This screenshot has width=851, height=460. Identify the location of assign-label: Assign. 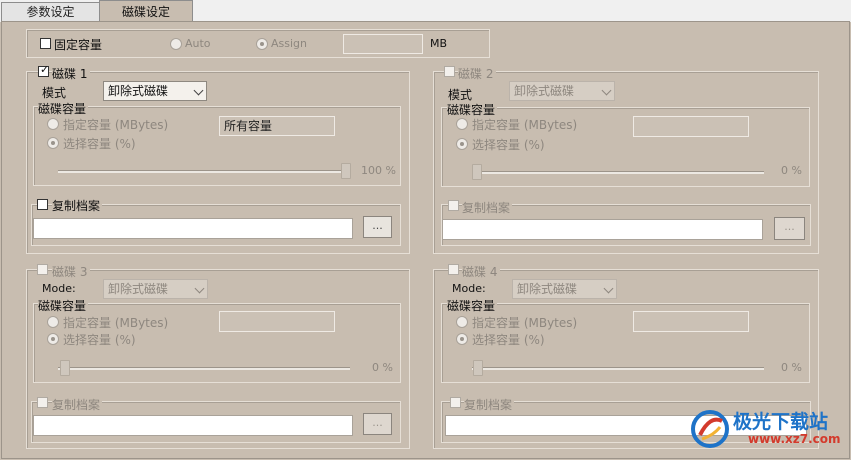
(289, 43).